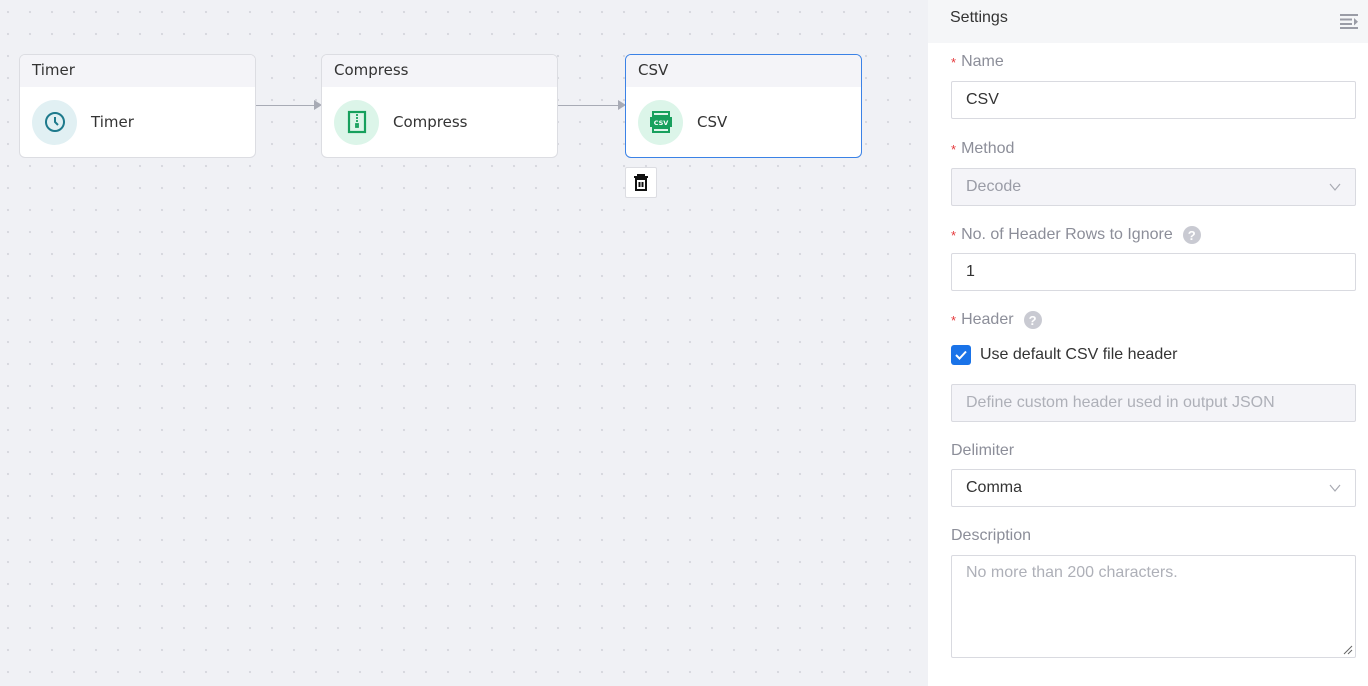 The height and width of the screenshot is (686, 1368). What do you see at coordinates (1153, 320) in the screenshot?
I see `header-label: * Header ?` at bounding box center [1153, 320].